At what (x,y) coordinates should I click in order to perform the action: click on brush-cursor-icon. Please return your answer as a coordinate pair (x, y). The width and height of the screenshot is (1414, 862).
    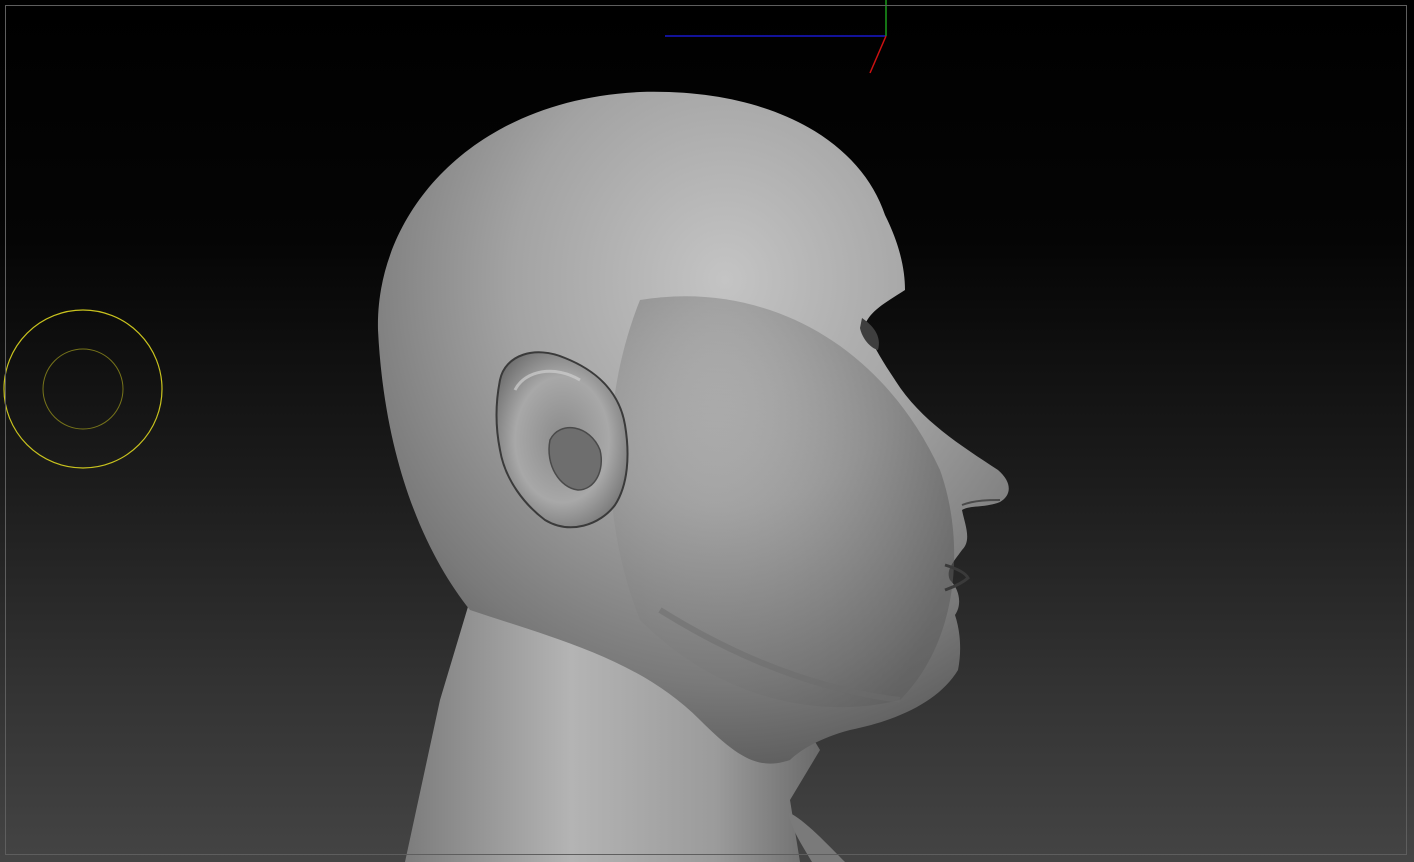
    Looking at the image, I should click on (83, 389).